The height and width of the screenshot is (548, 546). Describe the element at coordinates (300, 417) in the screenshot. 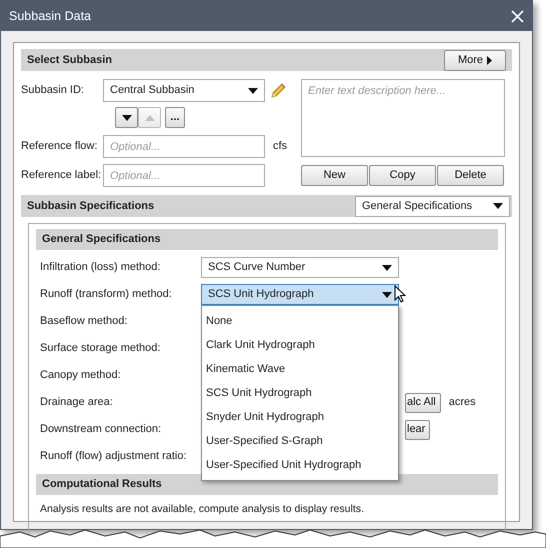

I see `dropdown-option: Snyder Unit Hydrograph` at that location.